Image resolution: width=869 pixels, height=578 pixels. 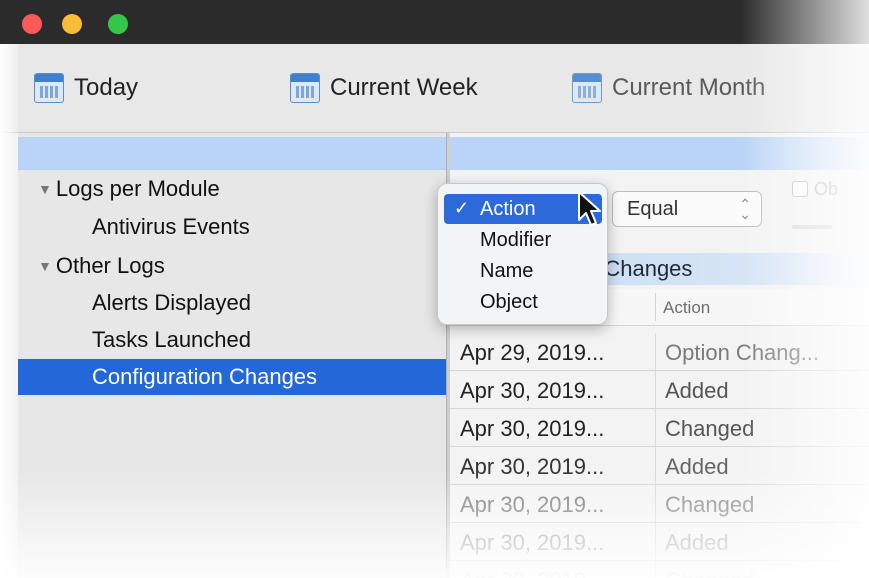 I want to click on menu-item-object: Object, so click(x=523, y=302).